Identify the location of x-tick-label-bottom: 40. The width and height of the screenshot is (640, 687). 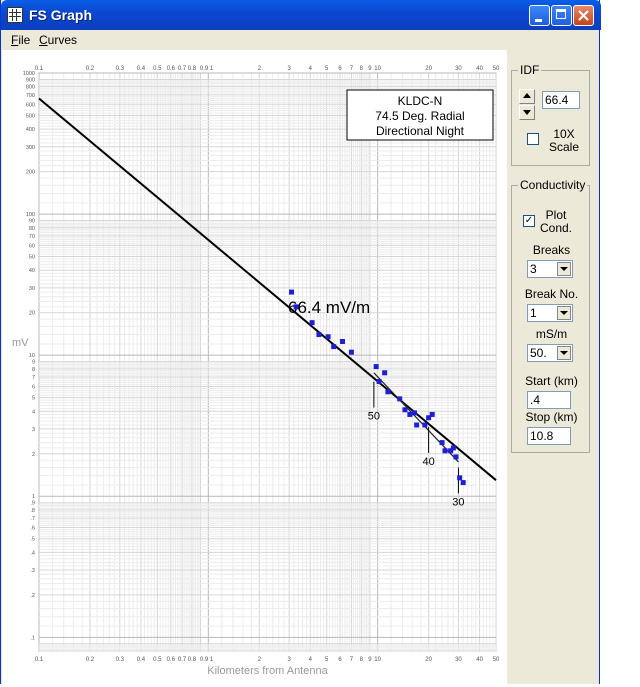
(479, 660).